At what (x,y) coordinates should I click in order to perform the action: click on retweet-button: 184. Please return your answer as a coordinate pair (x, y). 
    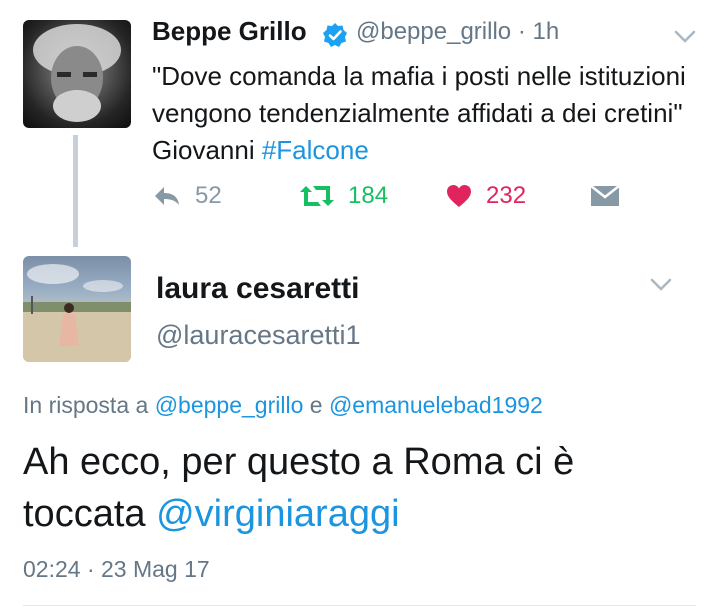
    Looking at the image, I should click on (344, 196).